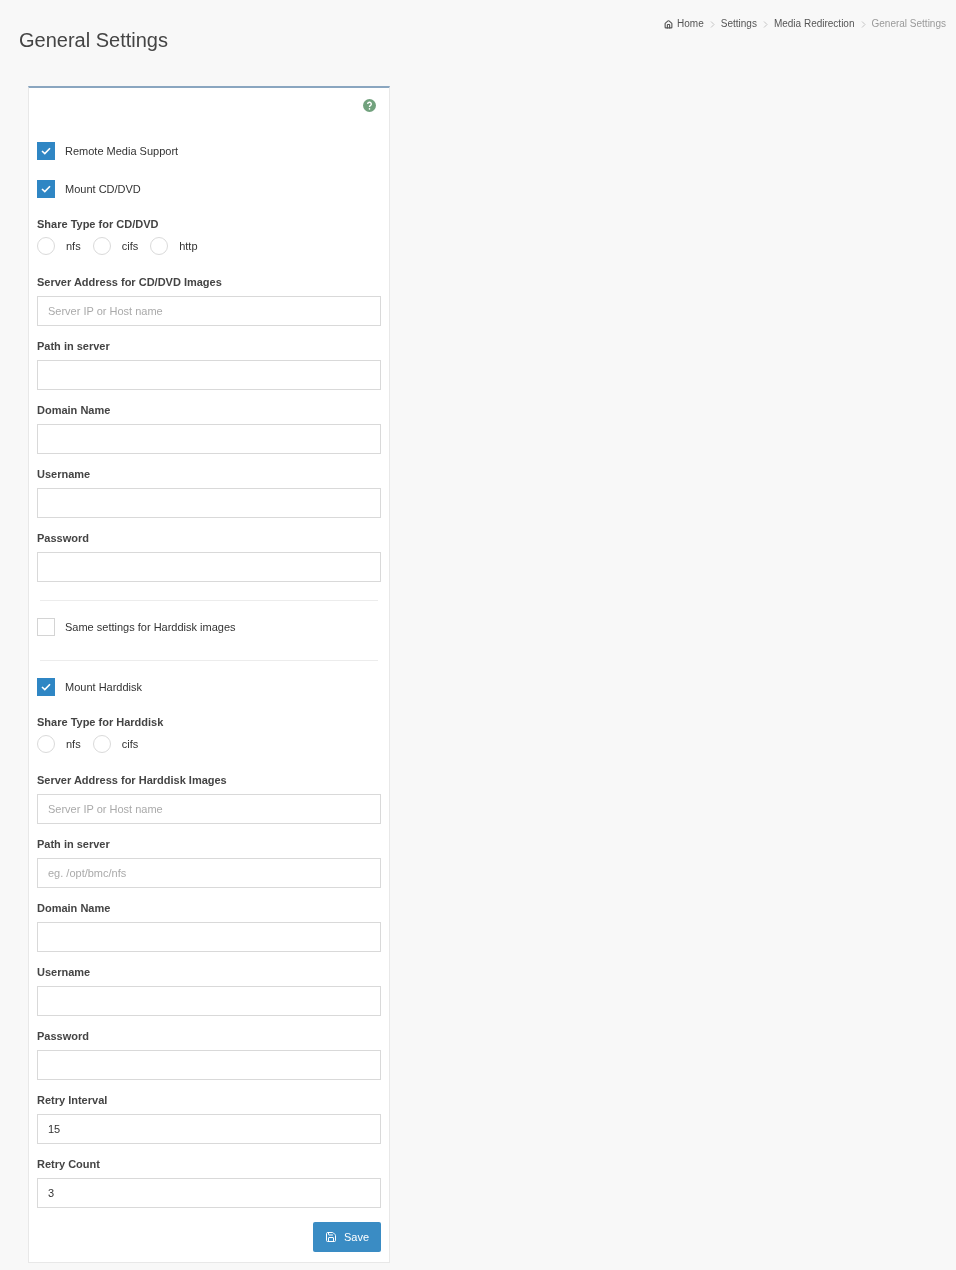  I want to click on checkbox-label: Remote Media Support, so click(122, 151).